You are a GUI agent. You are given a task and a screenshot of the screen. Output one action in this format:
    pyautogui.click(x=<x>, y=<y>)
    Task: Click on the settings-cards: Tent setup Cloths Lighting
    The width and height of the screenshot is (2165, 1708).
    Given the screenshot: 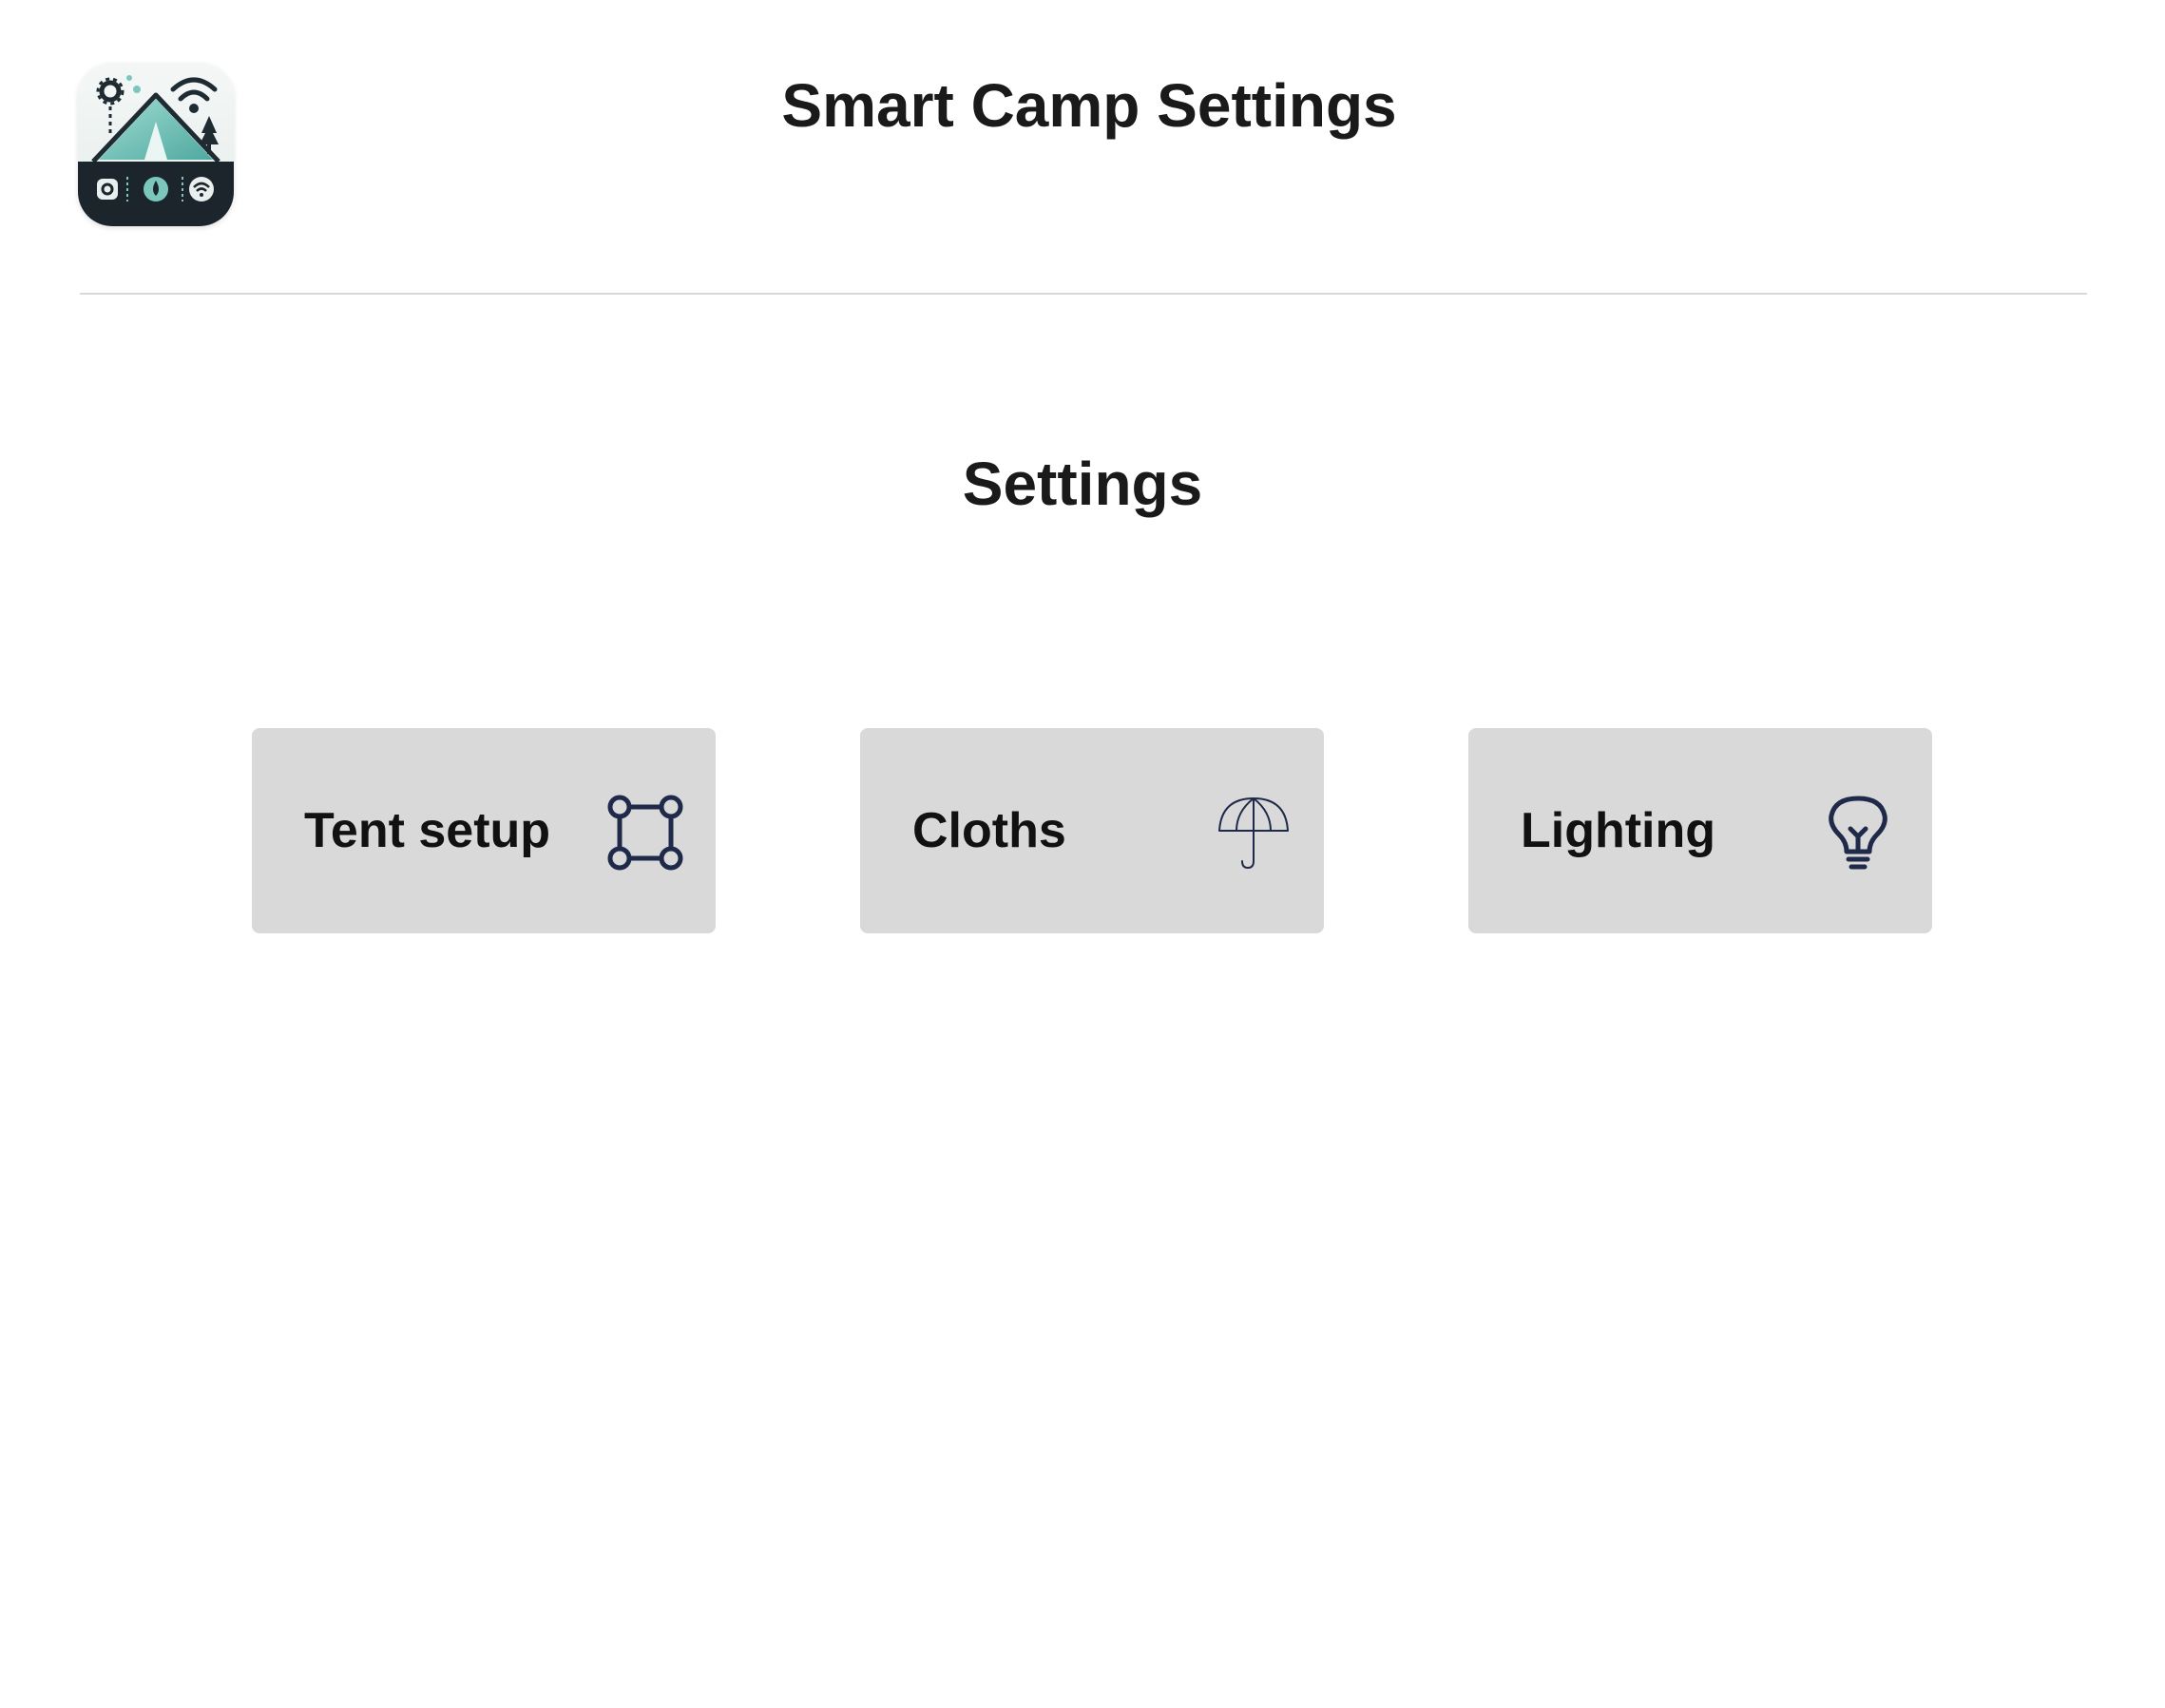 What is the action you would take?
    pyautogui.click(x=1082, y=831)
    